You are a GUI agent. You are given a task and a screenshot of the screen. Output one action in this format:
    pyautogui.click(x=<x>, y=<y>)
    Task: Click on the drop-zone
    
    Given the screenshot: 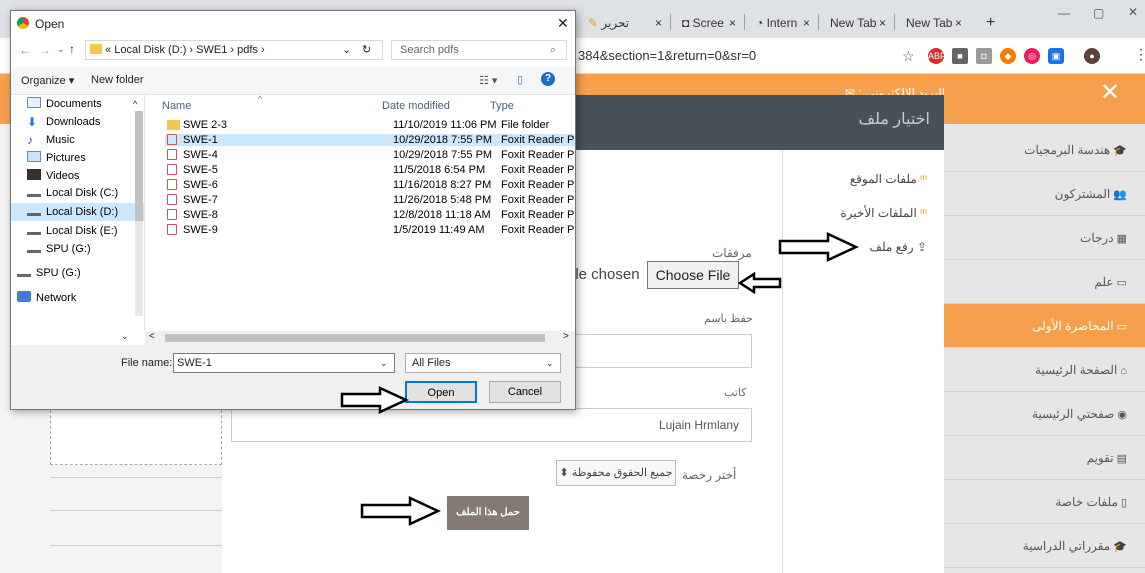 What is the action you would take?
    pyautogui.click(x=136, y=435)
    